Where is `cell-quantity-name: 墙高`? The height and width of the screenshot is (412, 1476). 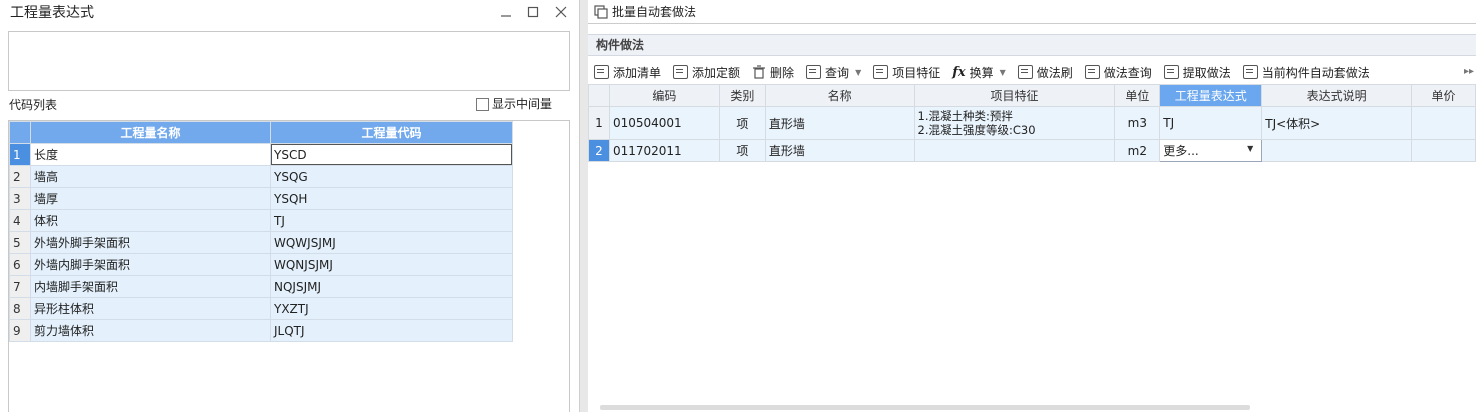 cell-quantity-name: 墙高 is located at coordinates (150, 176).